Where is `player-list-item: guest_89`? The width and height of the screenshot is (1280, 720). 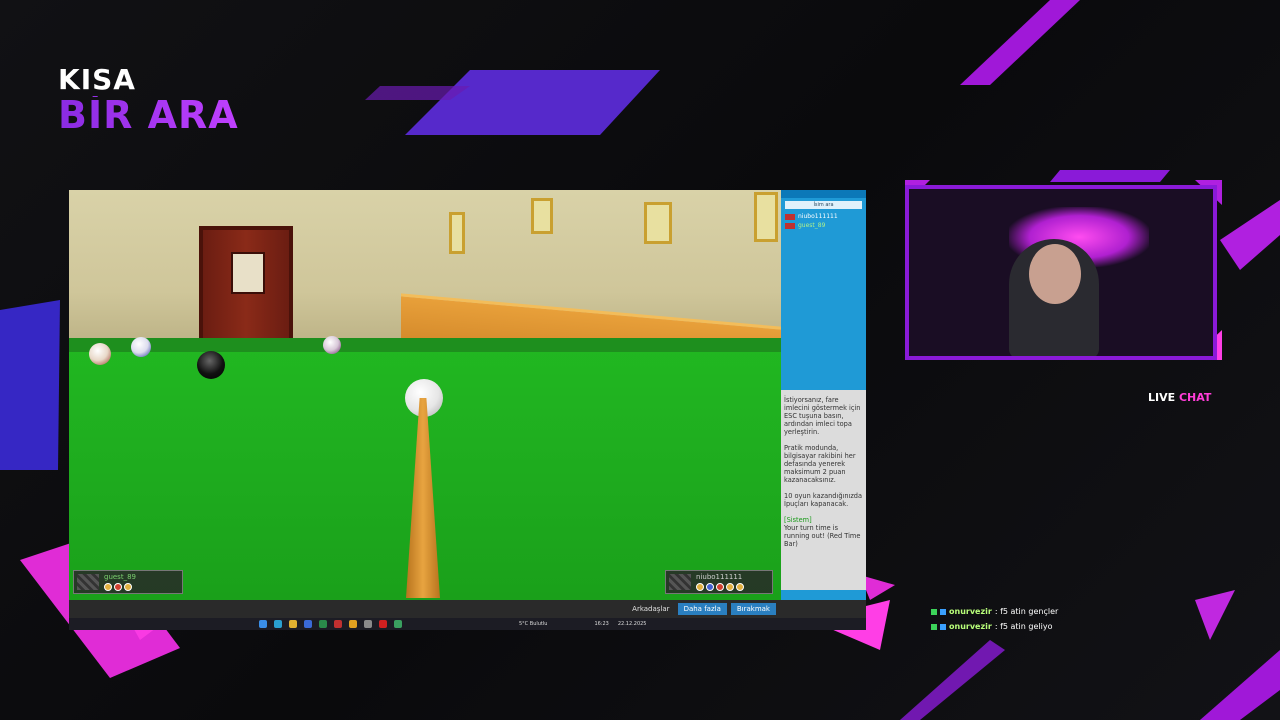
player-list-item: guest_89 is located at coordinates (823, 225).